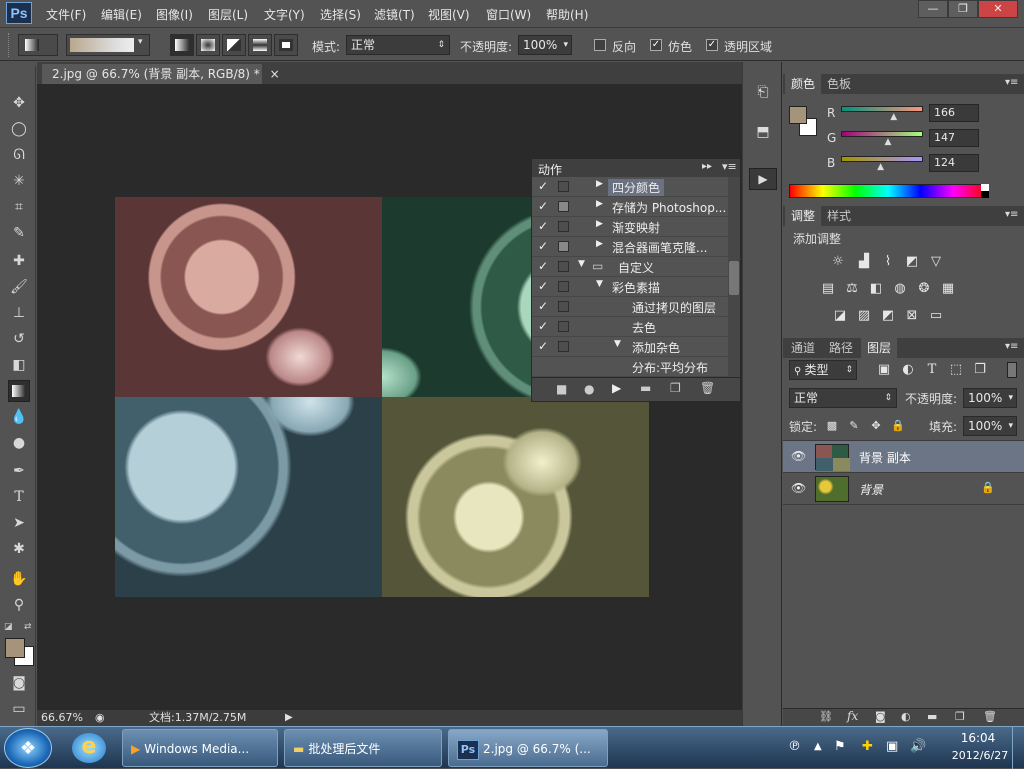 The width and height of the screenshot is (1024, 769). Describe the element at coordinates (567, 14) in the screenshot. I see `menu-help: 帮助(H)` at that location.